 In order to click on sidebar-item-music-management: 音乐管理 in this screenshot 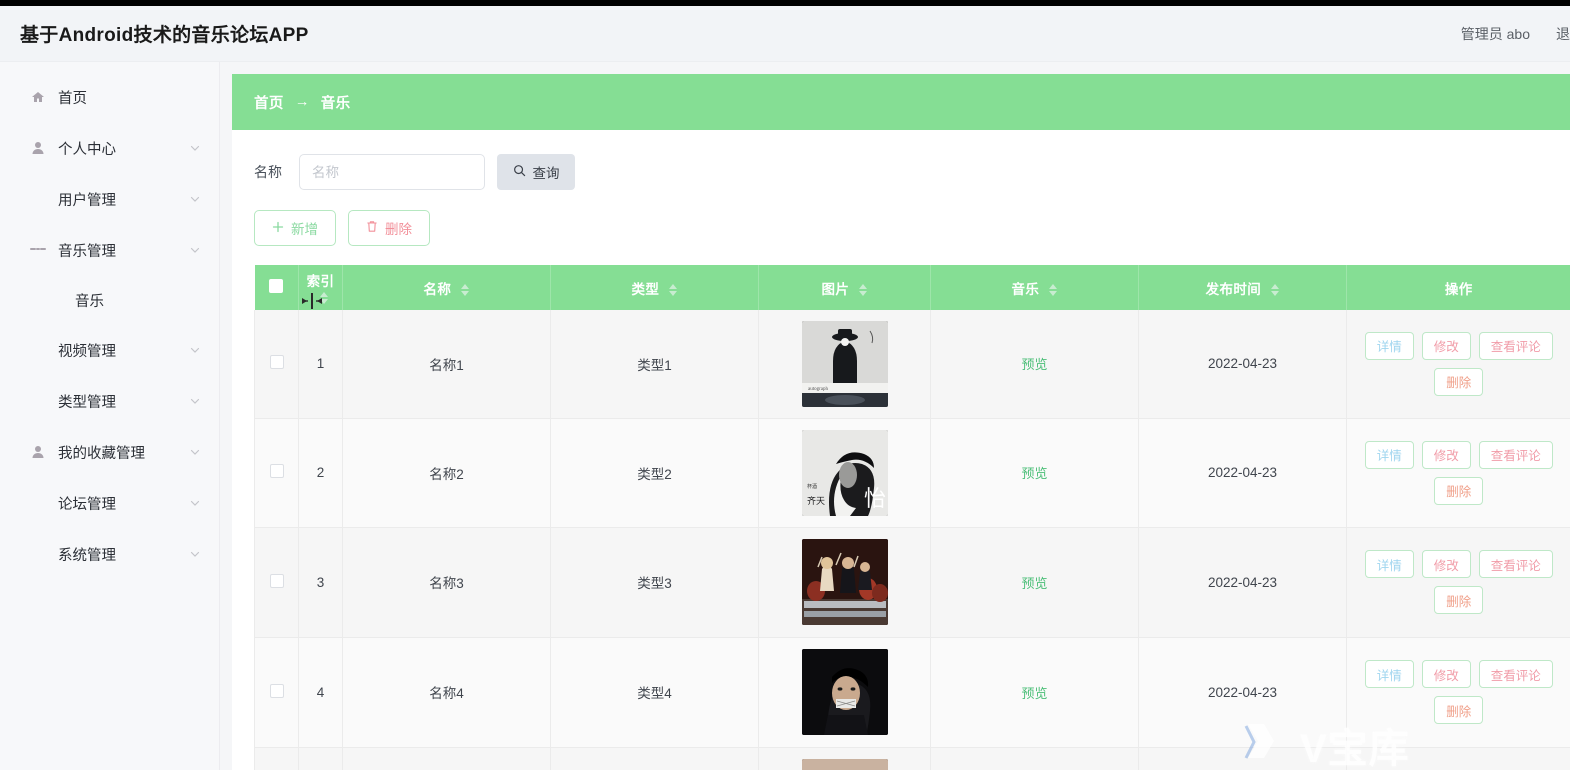, I will do `click(109, 250)`.